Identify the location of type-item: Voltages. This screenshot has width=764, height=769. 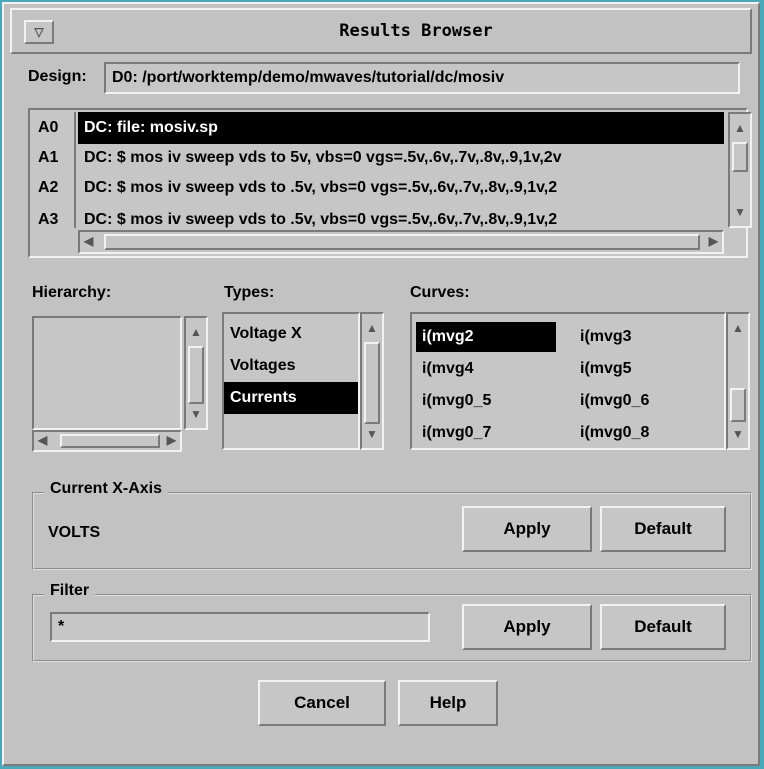
(291, 366).